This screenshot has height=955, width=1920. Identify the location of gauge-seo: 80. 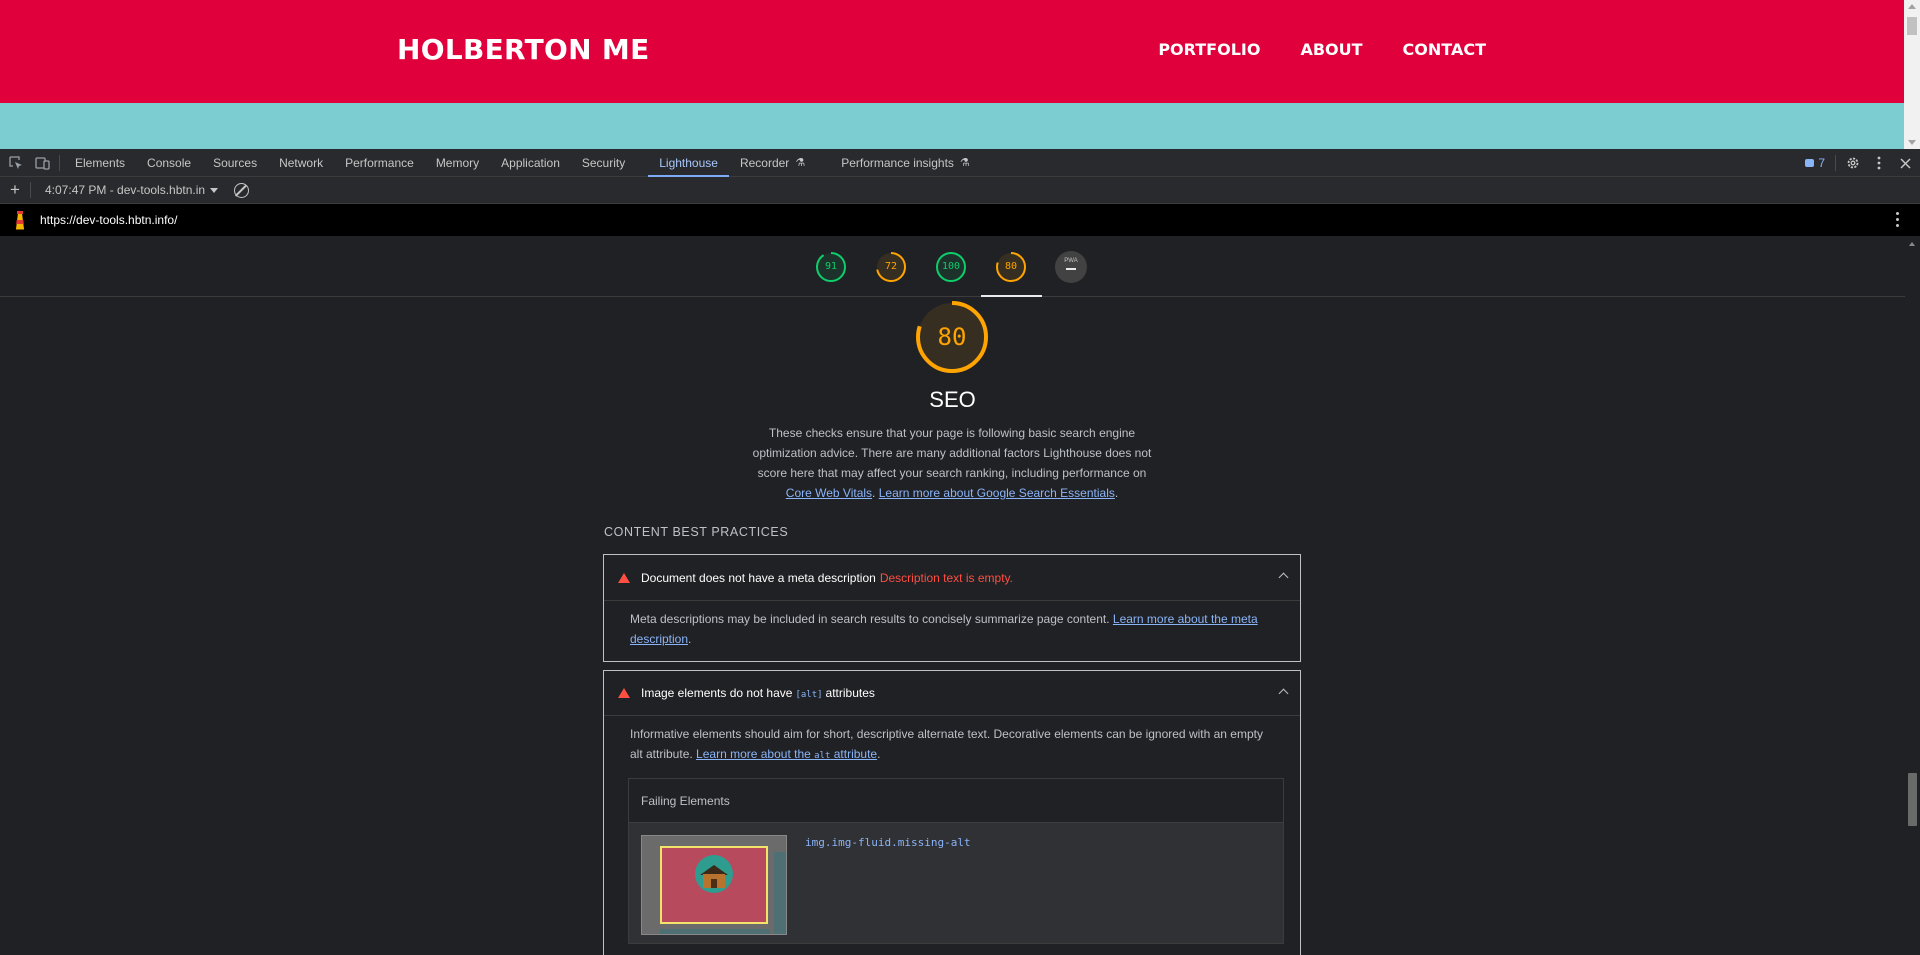
(1011, 267).